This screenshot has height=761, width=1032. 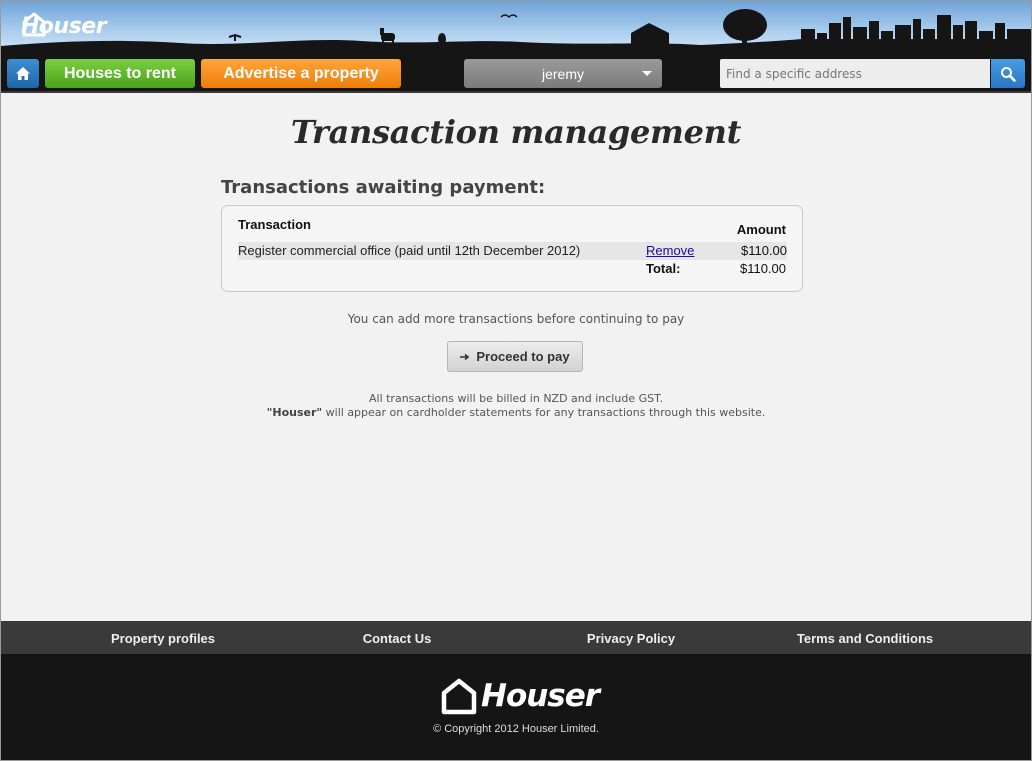 I want to click on home-button, so click(x=23, y=73).